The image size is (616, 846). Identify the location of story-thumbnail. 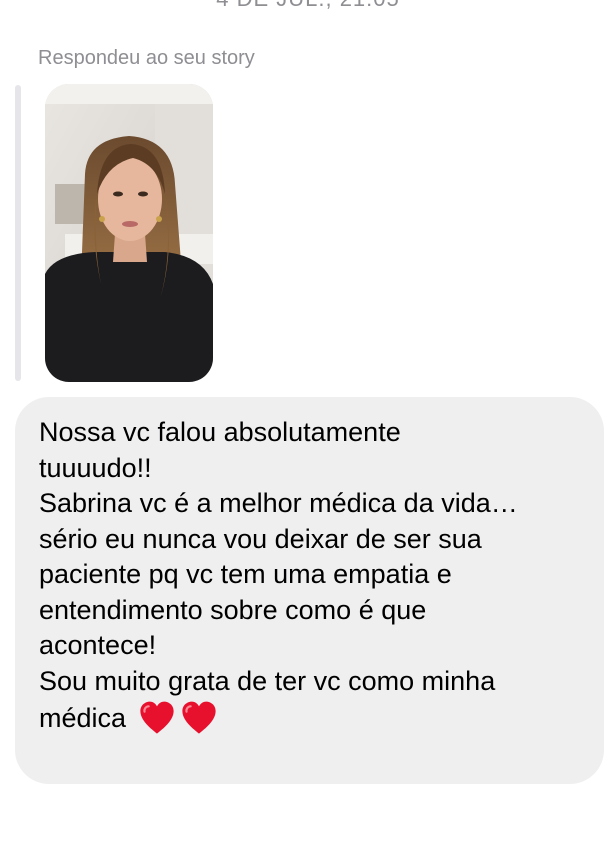
(129, 233).